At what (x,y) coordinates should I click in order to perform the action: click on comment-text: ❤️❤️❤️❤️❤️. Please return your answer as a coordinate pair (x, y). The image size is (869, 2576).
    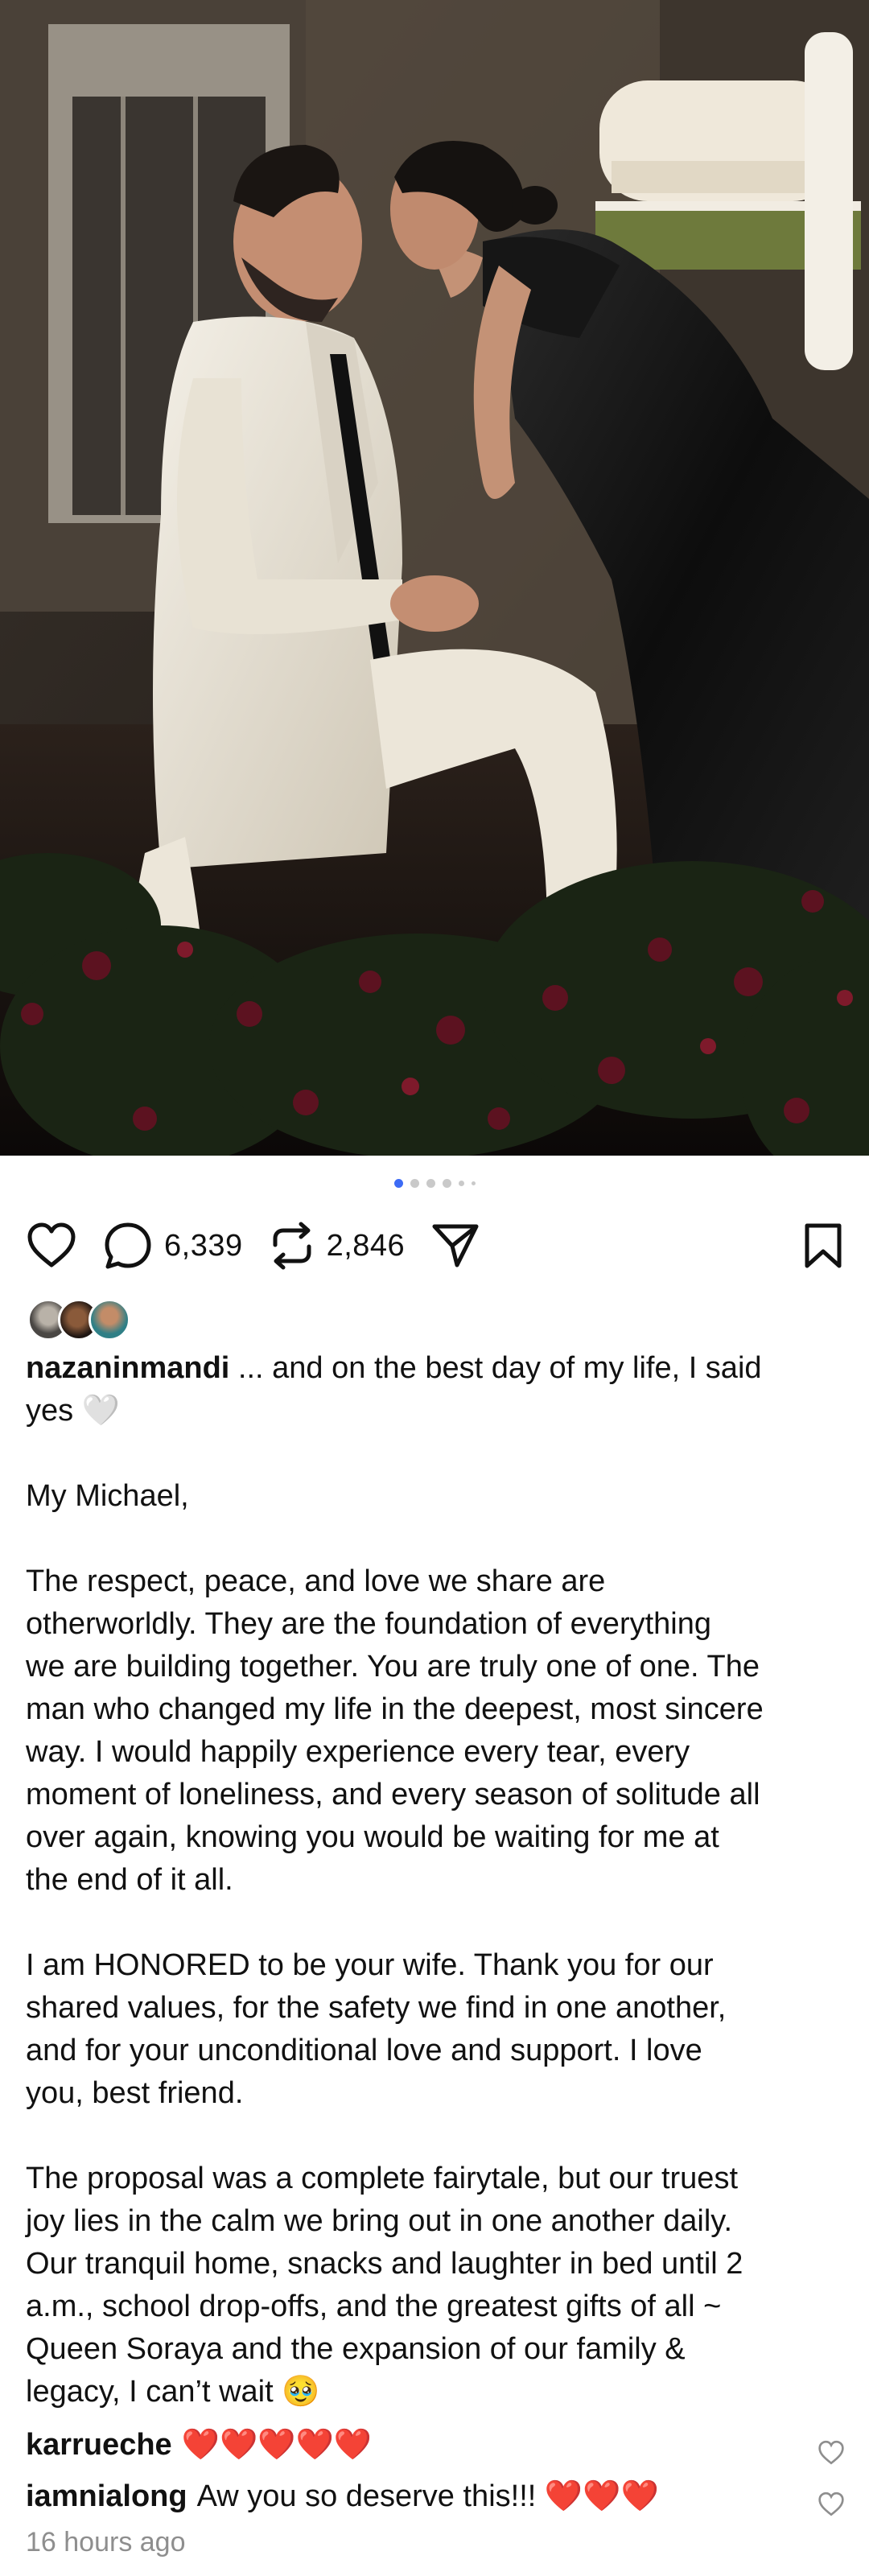
    Looking at the image, I should click on (277, 2445).